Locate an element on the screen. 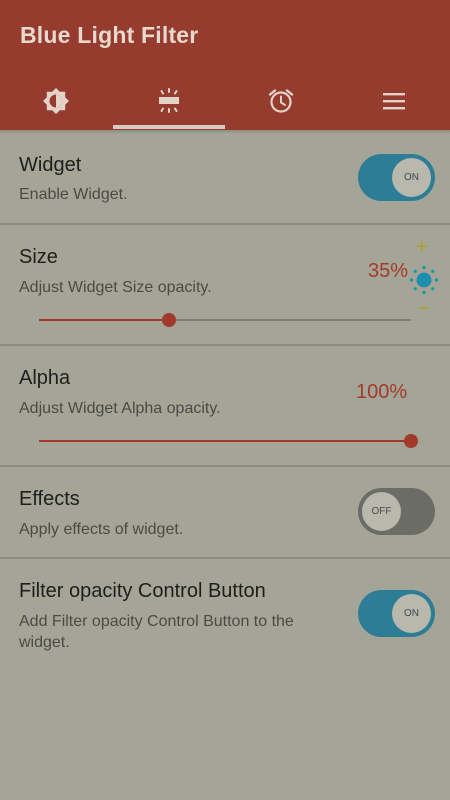  setting-description: Enable Widget. is located at coordinates (73, 194).